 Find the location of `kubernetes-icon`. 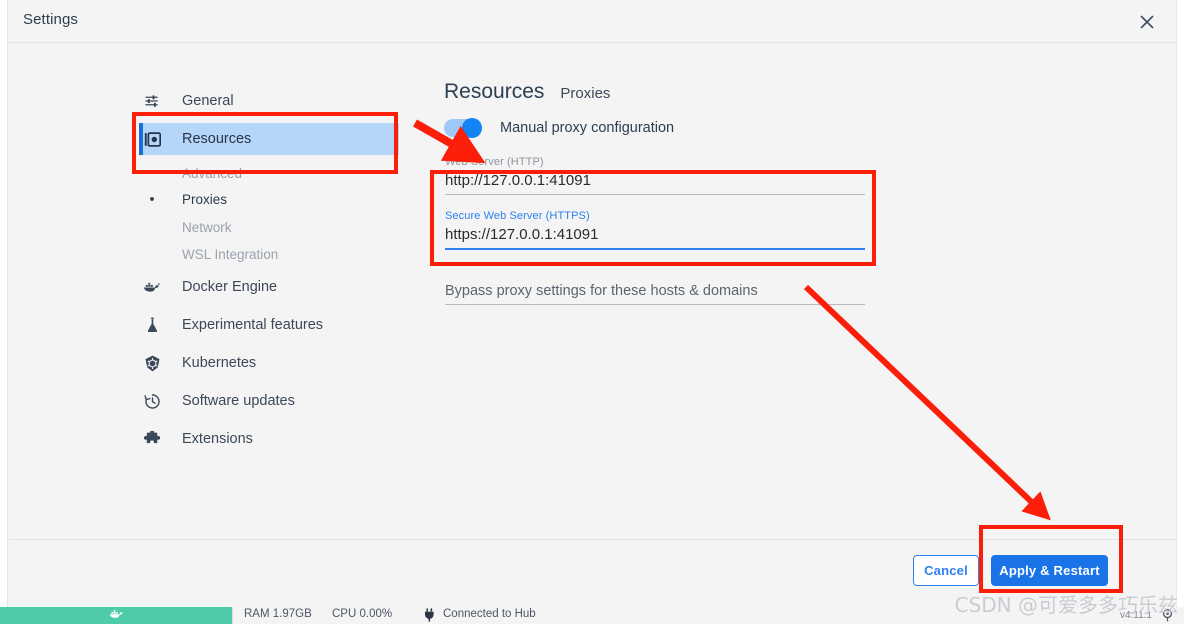

kubernetes-icon is located at coordinates (152, 363).